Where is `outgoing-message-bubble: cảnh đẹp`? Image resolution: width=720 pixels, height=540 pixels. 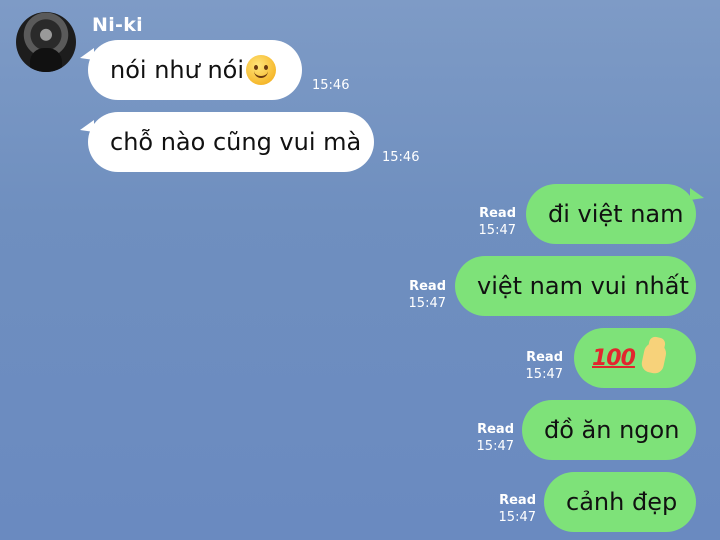
outgoing-message-bubble: cảnh đẹp is located at coordinates (620, 502).